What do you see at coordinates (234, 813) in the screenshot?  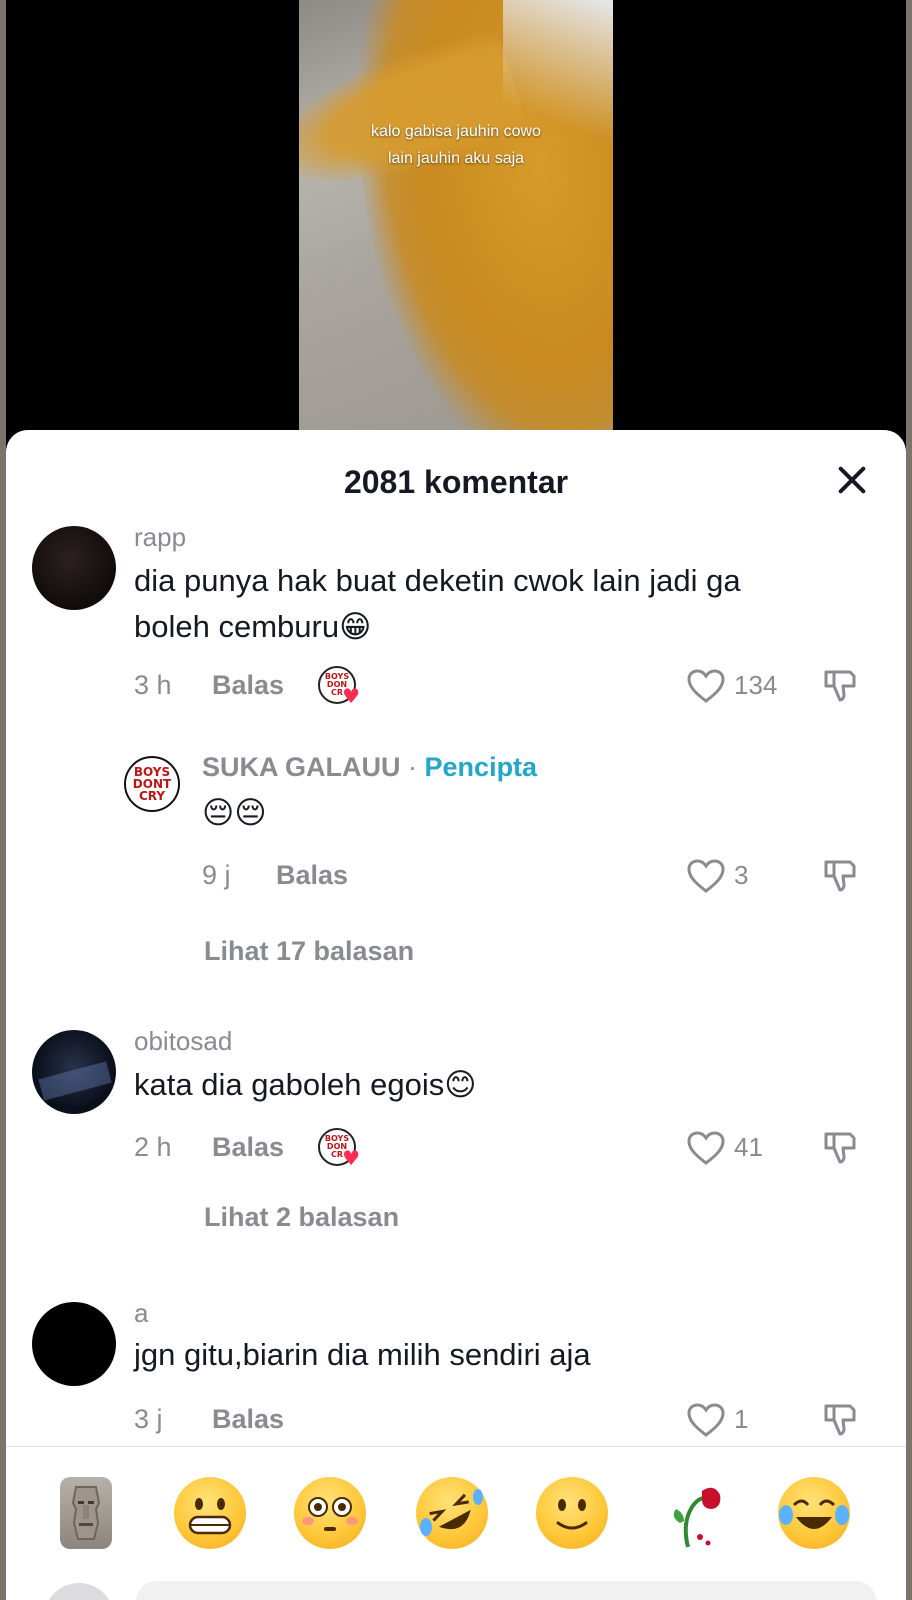 I see `reply-text: 😔😔` at bounding box center [234, 813].